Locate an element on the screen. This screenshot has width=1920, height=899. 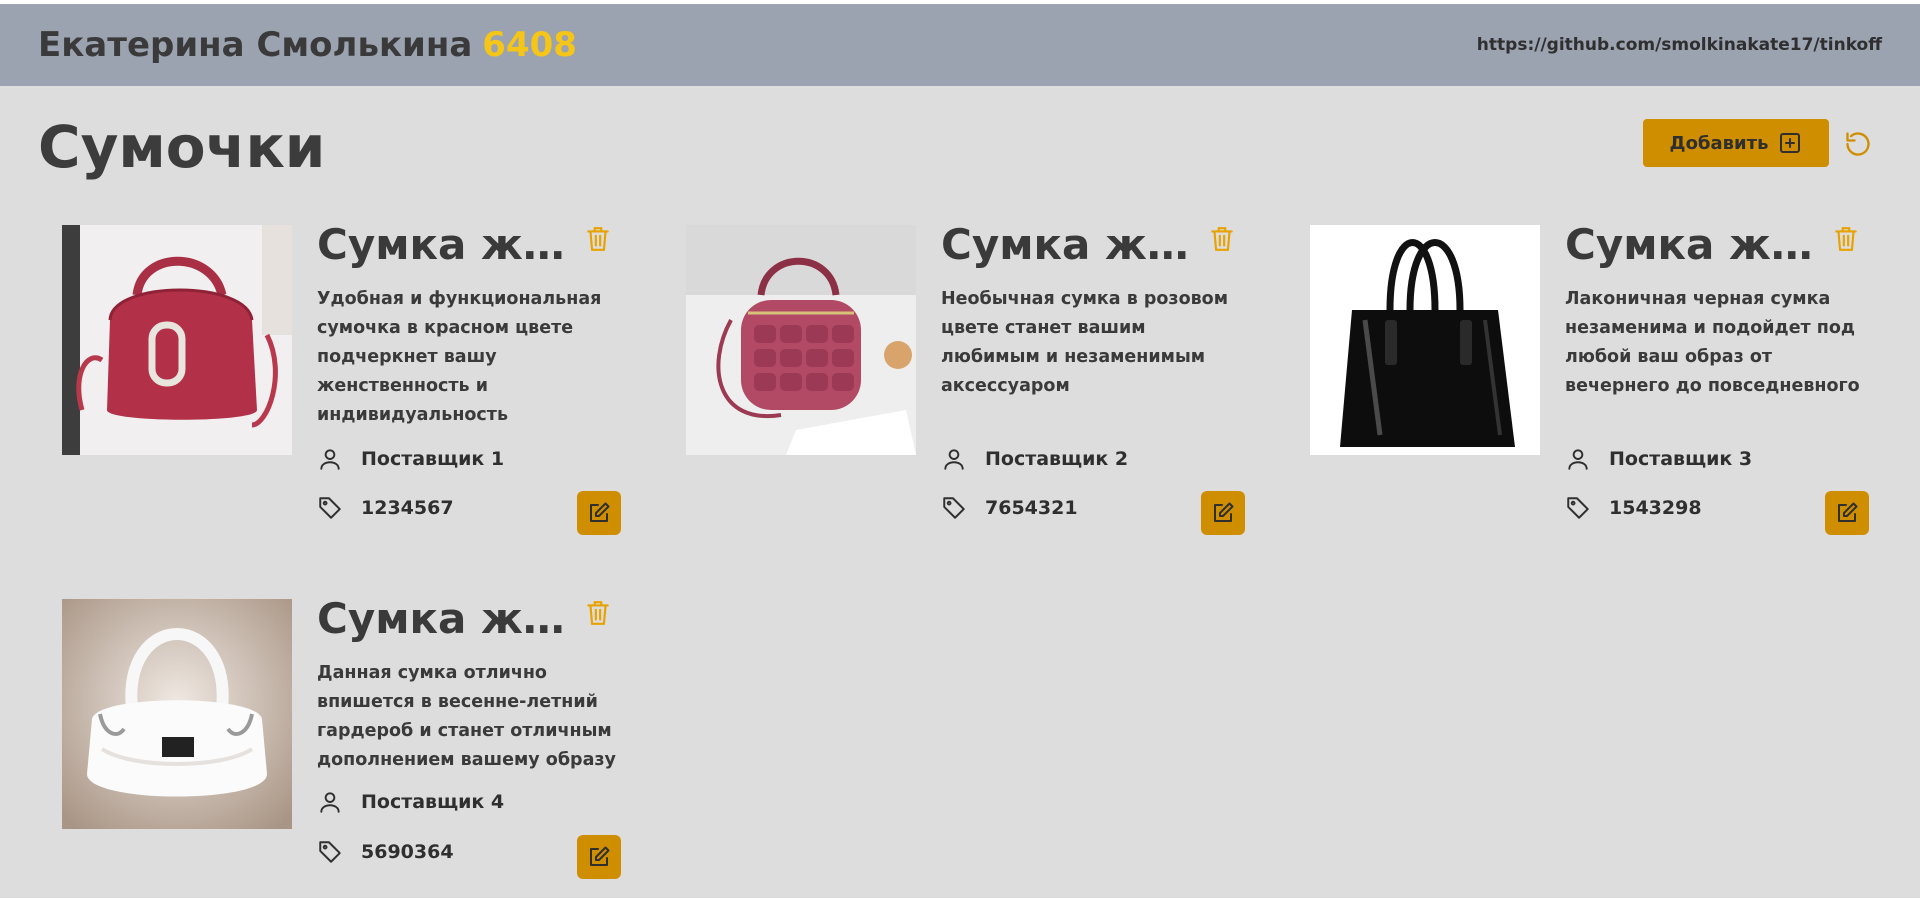
supplier-name: Поставщик 1 is located at coordinates (433, 459).